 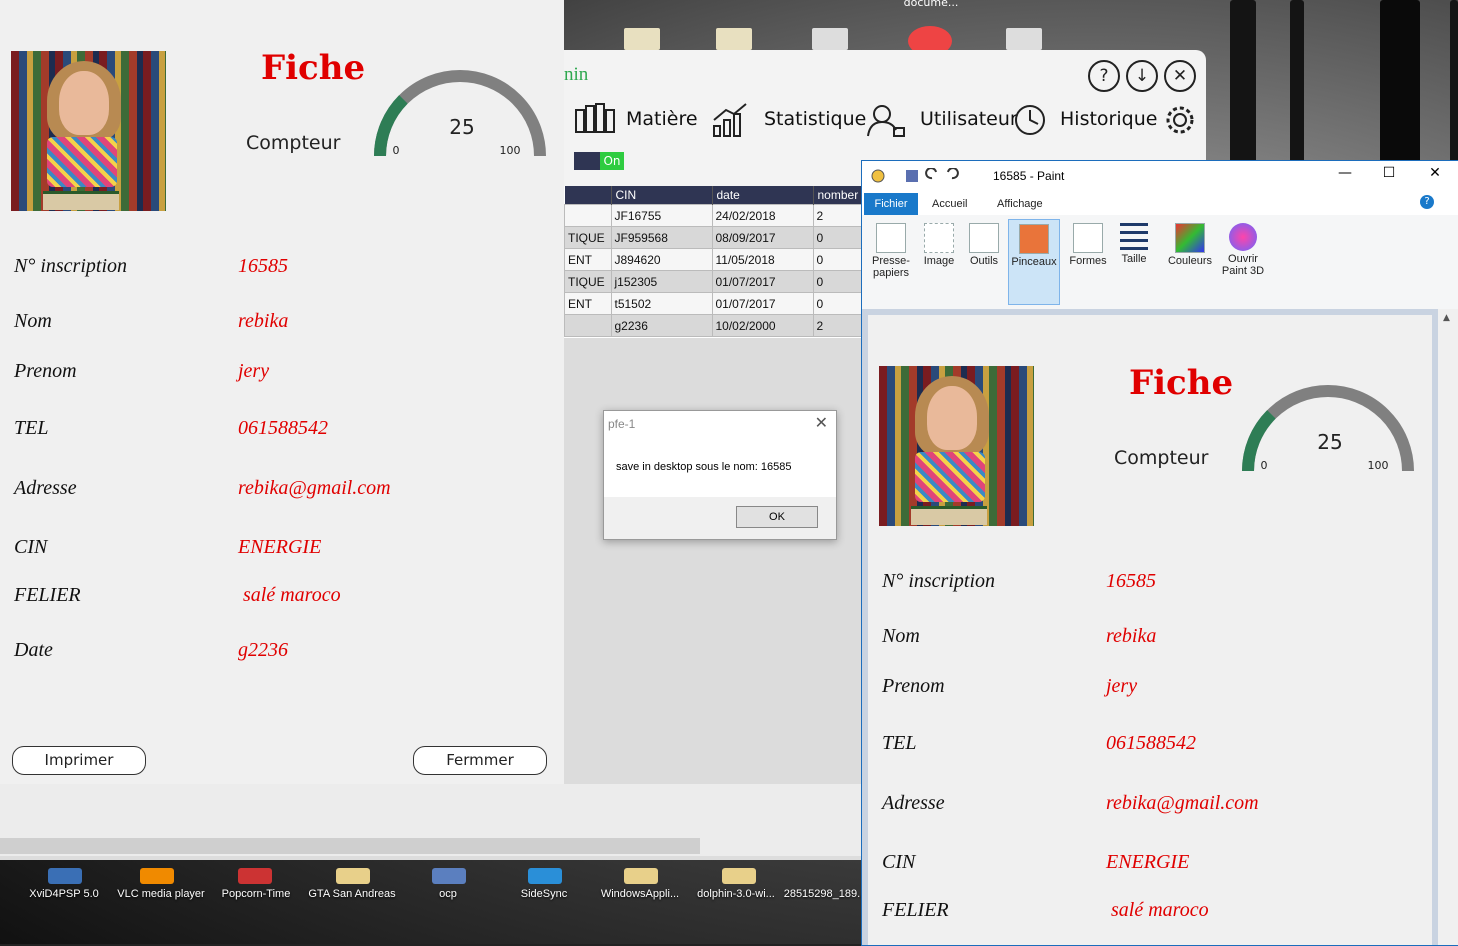 What do you see at coordinates (1389, 173) in the screenshot?
I see `maximize-button: ☐` at bounding box center [1389, 173].